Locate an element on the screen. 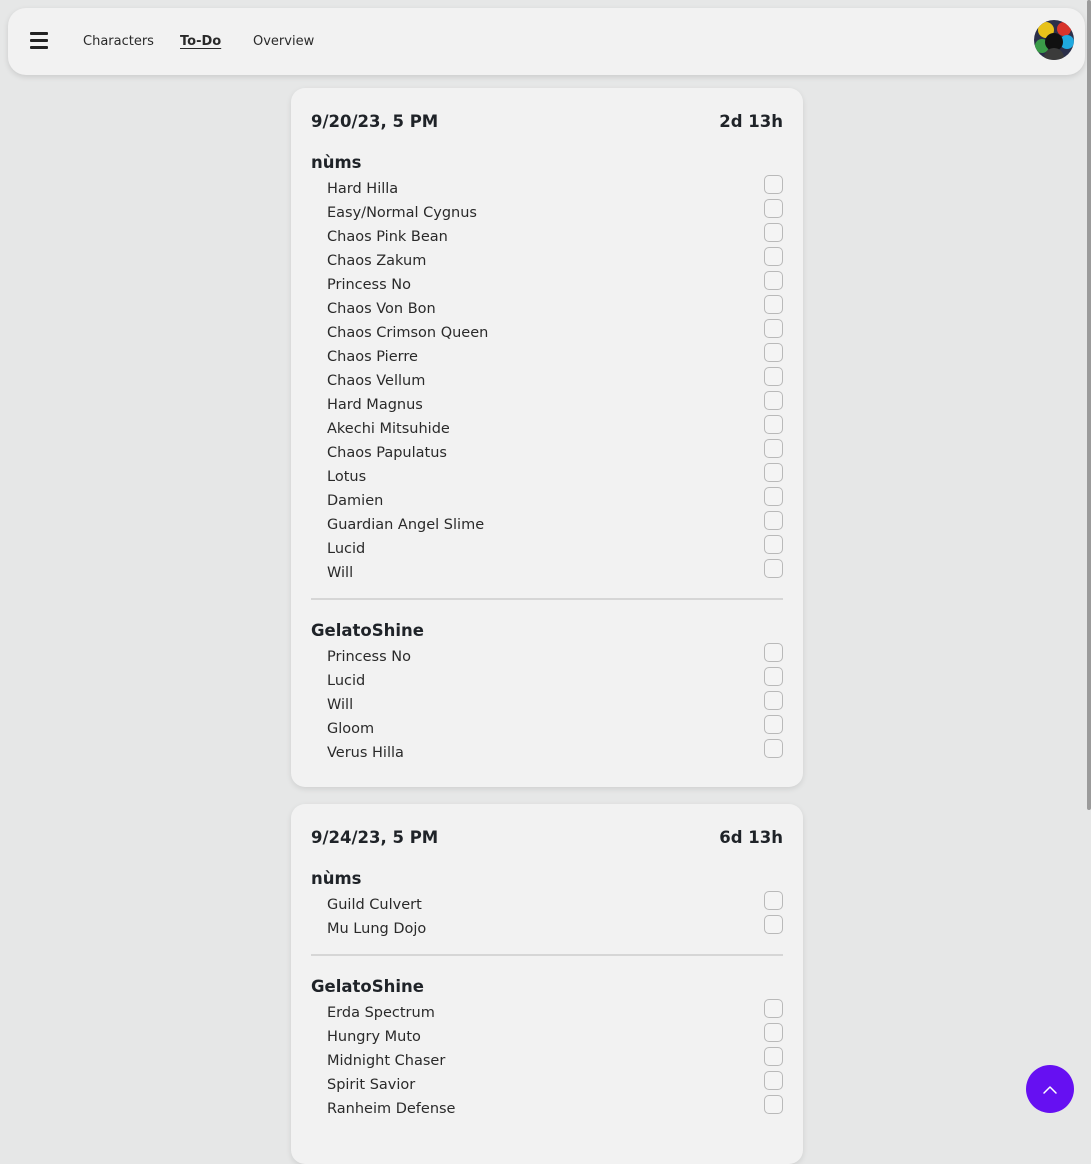  time-remaining: 6d 13h is located at coordinates (751, 837).